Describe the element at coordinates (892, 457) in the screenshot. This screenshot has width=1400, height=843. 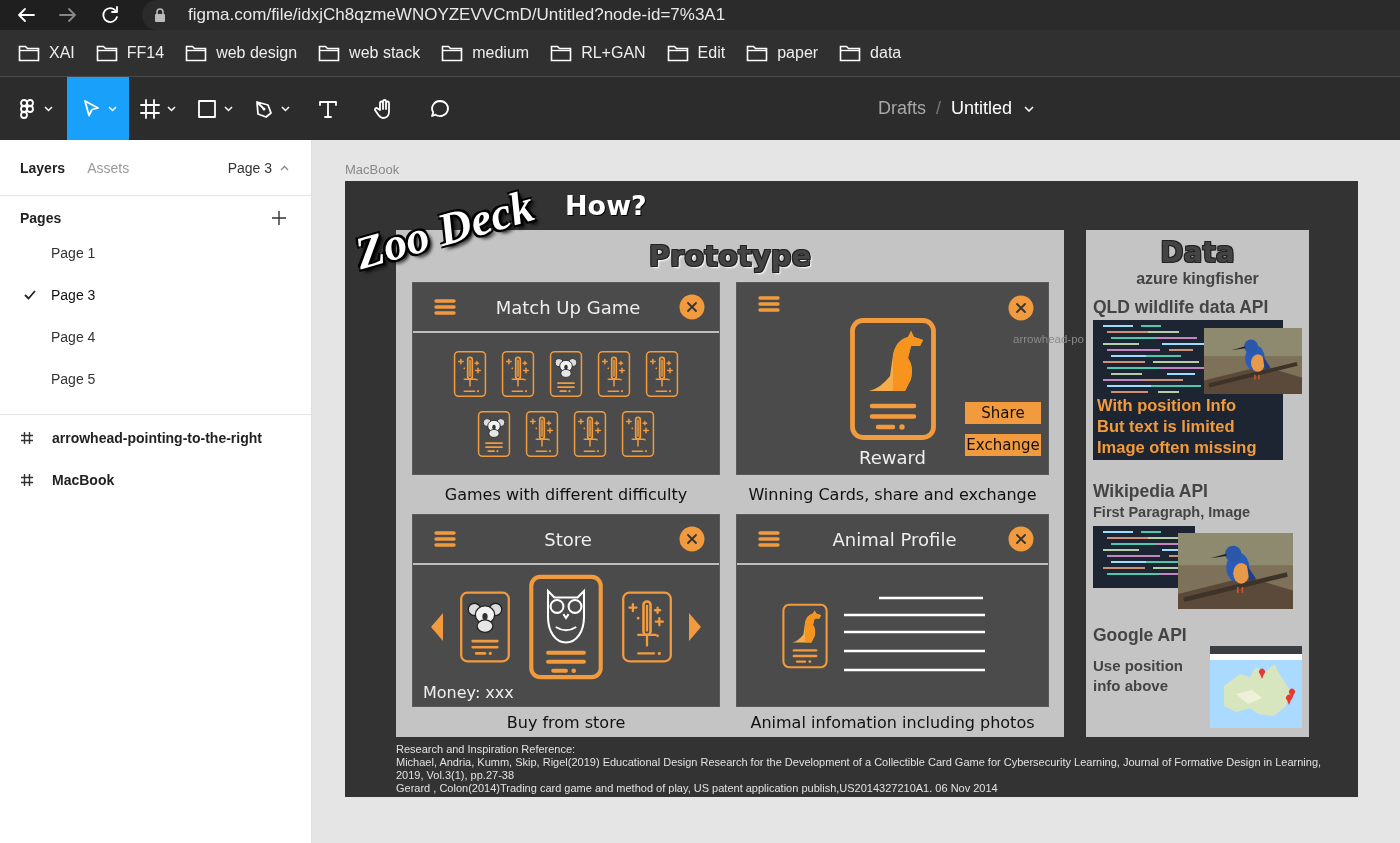
I see `card-label: Reward` at that location.